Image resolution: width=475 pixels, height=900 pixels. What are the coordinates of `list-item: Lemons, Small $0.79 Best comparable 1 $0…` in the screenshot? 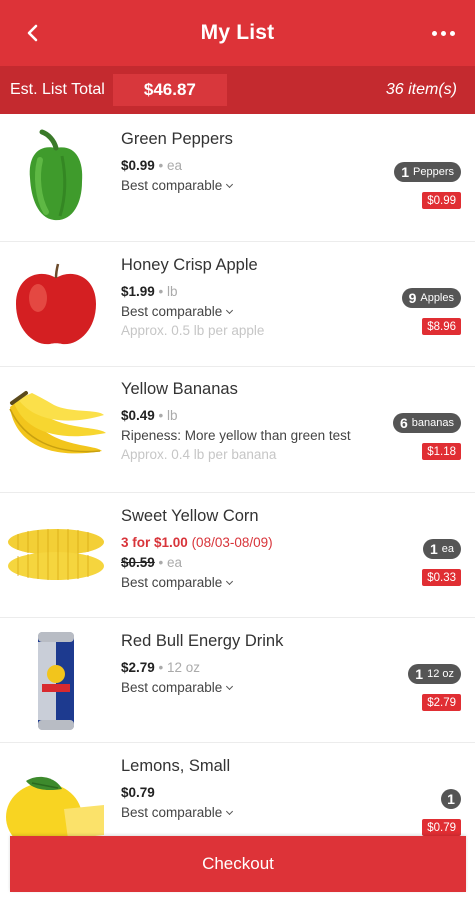 It's located at (237, 789).